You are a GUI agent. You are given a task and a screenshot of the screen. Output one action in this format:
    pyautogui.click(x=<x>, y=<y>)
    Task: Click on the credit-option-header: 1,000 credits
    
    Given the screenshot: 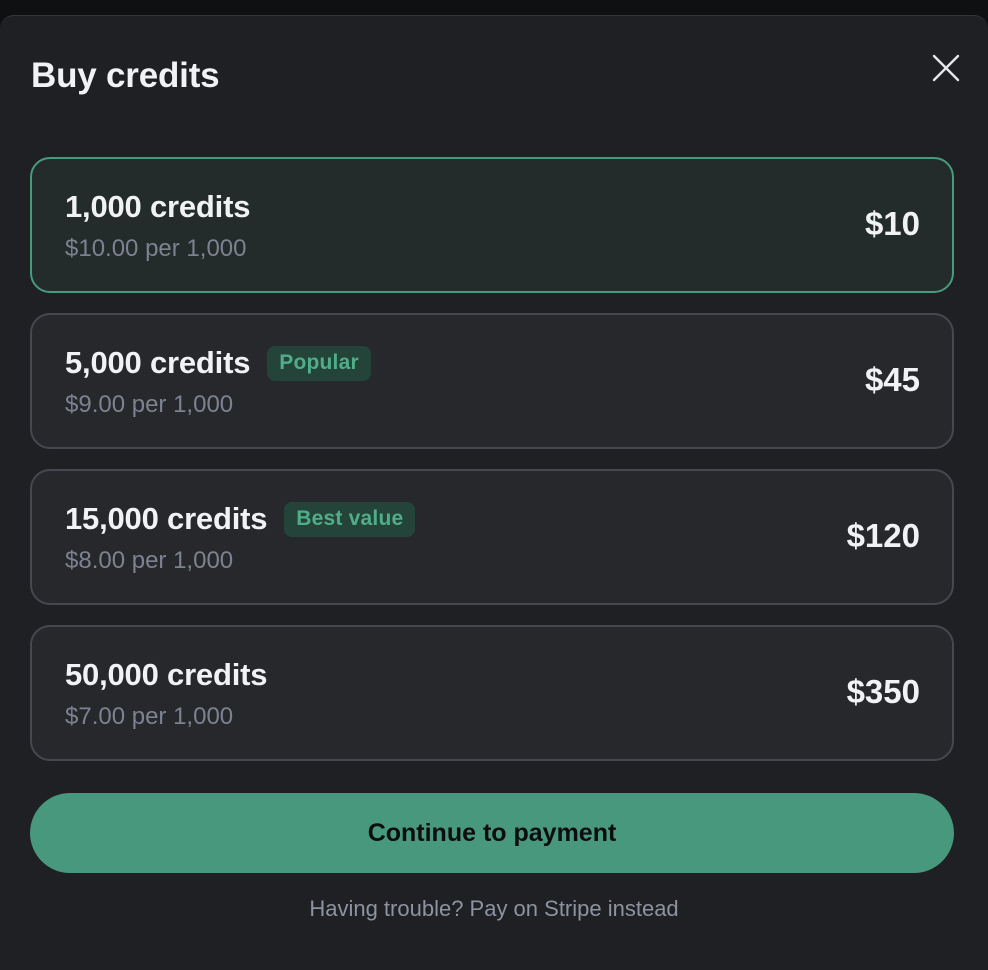 What is the action you would take?
    pyautogui.click(x=157, y=207)
    